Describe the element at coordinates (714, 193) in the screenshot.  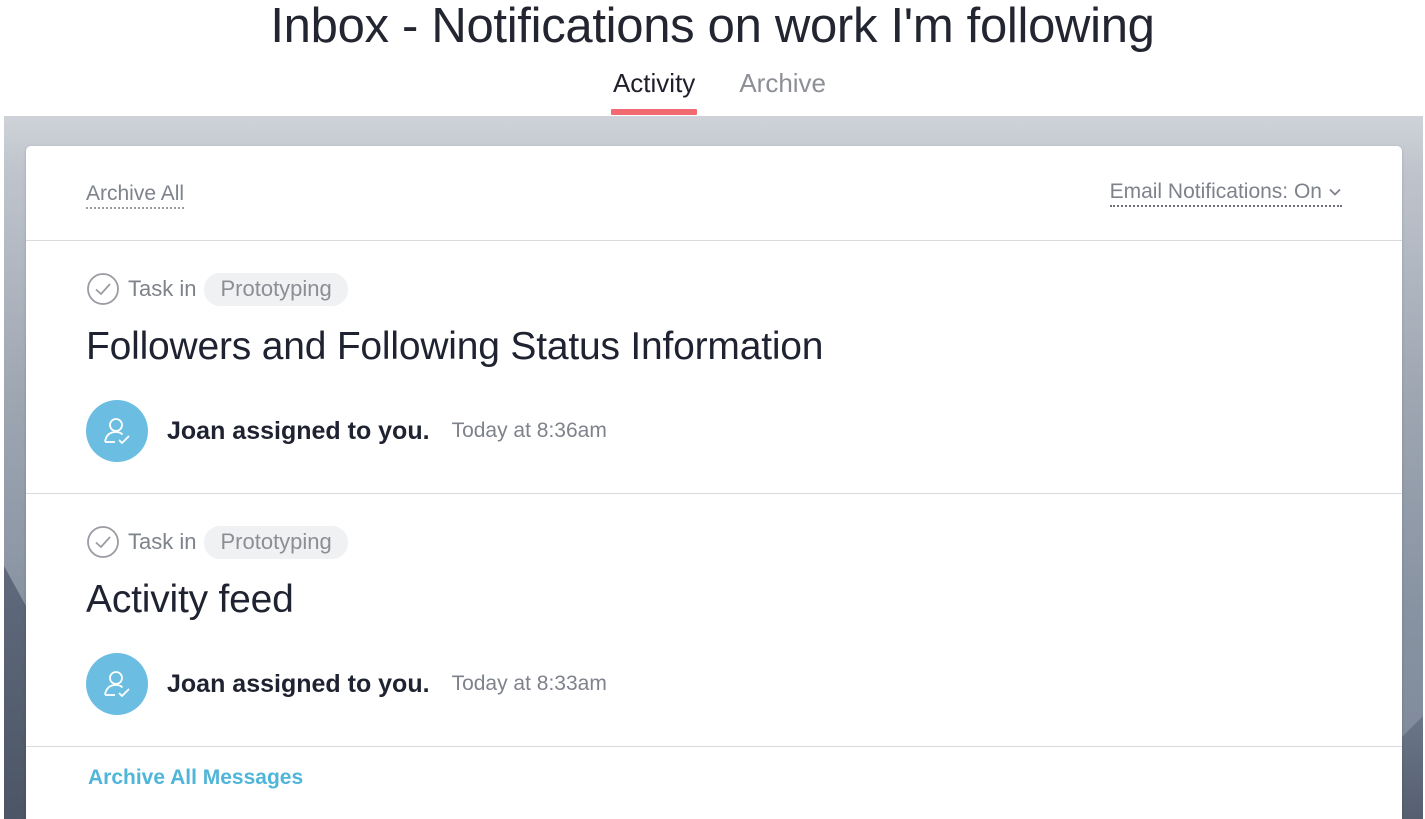
I see `inbox-toolbar: Archive All Email Notifications: On` at that location.